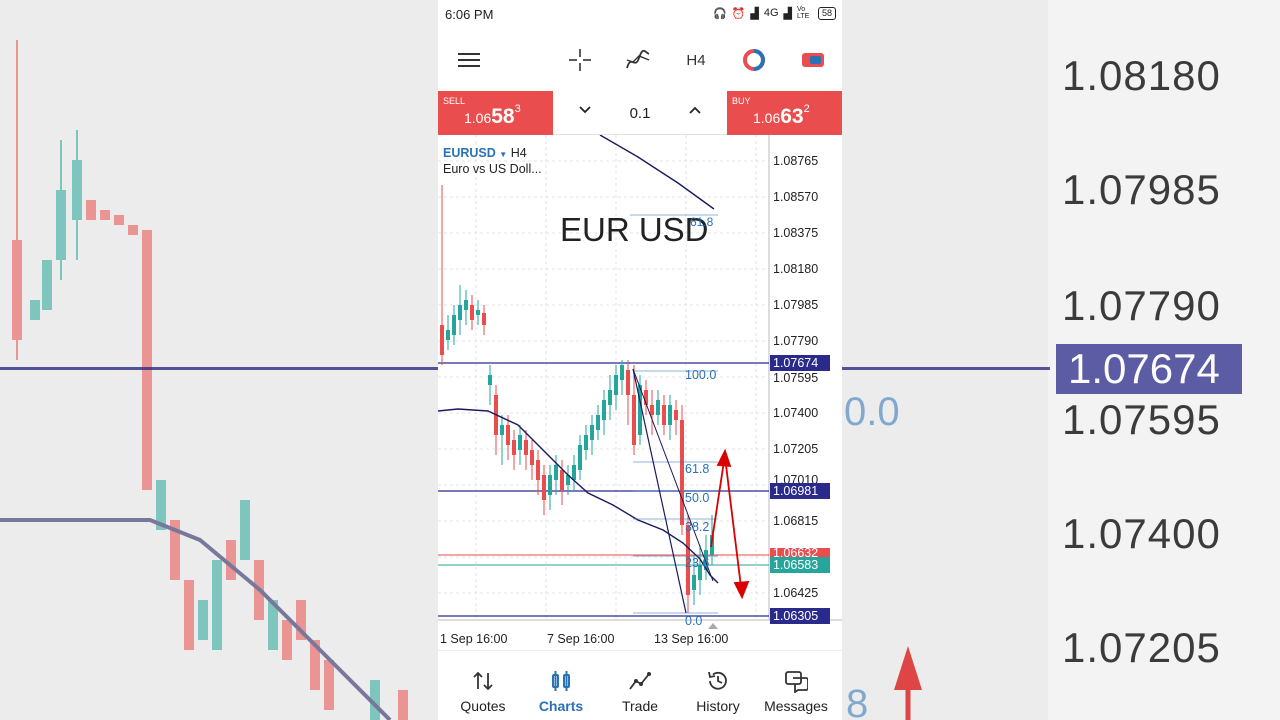  I want to click on timeframe-button: H4, so click(696, 60).